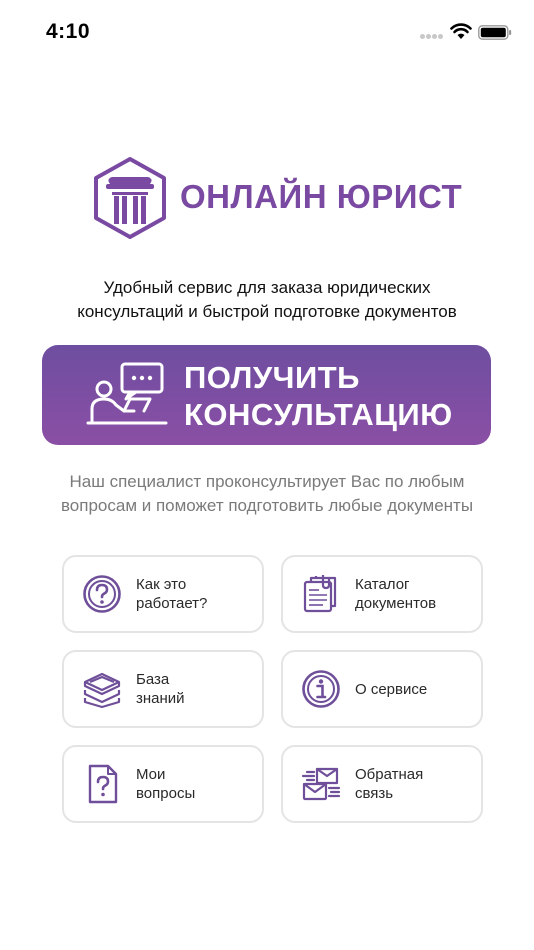  I want to click on cta-line-2: КОНСУЛЬТАЦИЮ, so click(318, 414).